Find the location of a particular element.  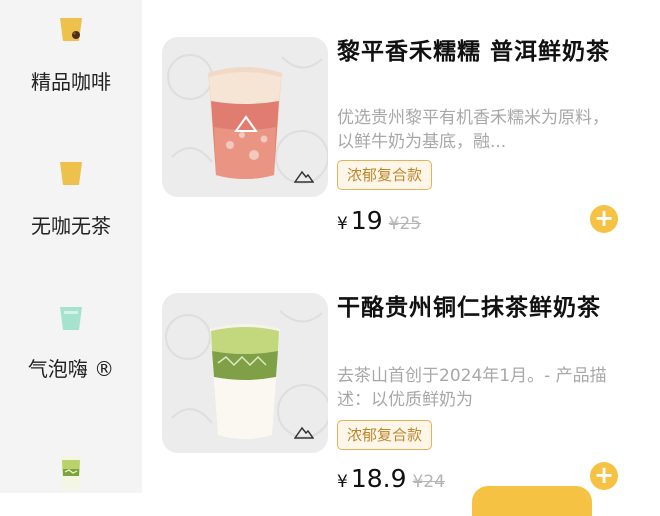

matcha-drink-icon is located at coordinates (71, 467).